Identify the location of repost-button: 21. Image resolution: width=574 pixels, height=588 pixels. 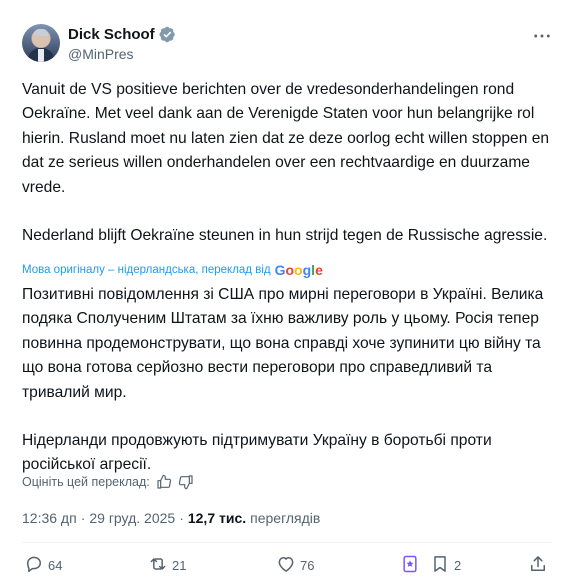
(167, 565).